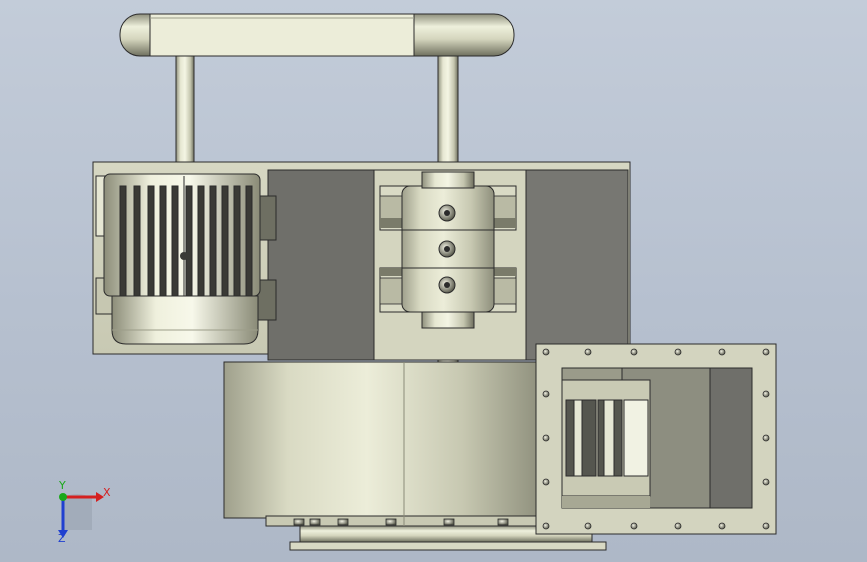  Describe the element at coordinates (607, 438) in the screenshot. I see `impeller-blades` at that location.